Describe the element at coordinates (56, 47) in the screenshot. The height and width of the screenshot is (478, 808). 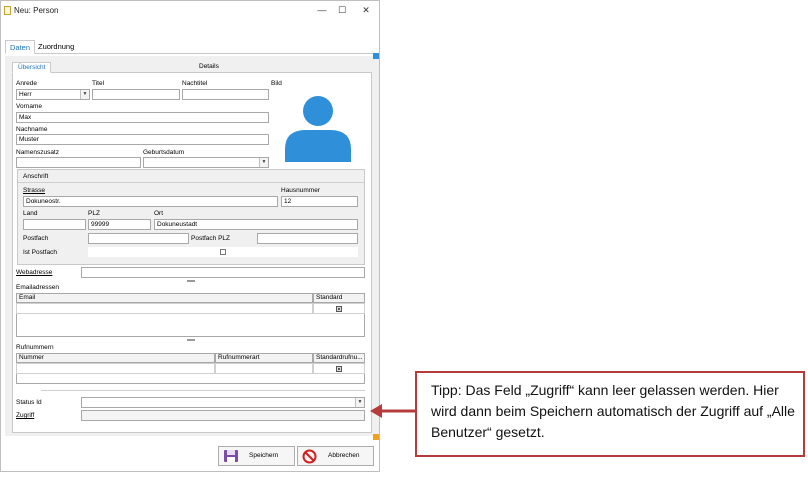
I see `tab-zuordnung: Zuordnung` at that location.